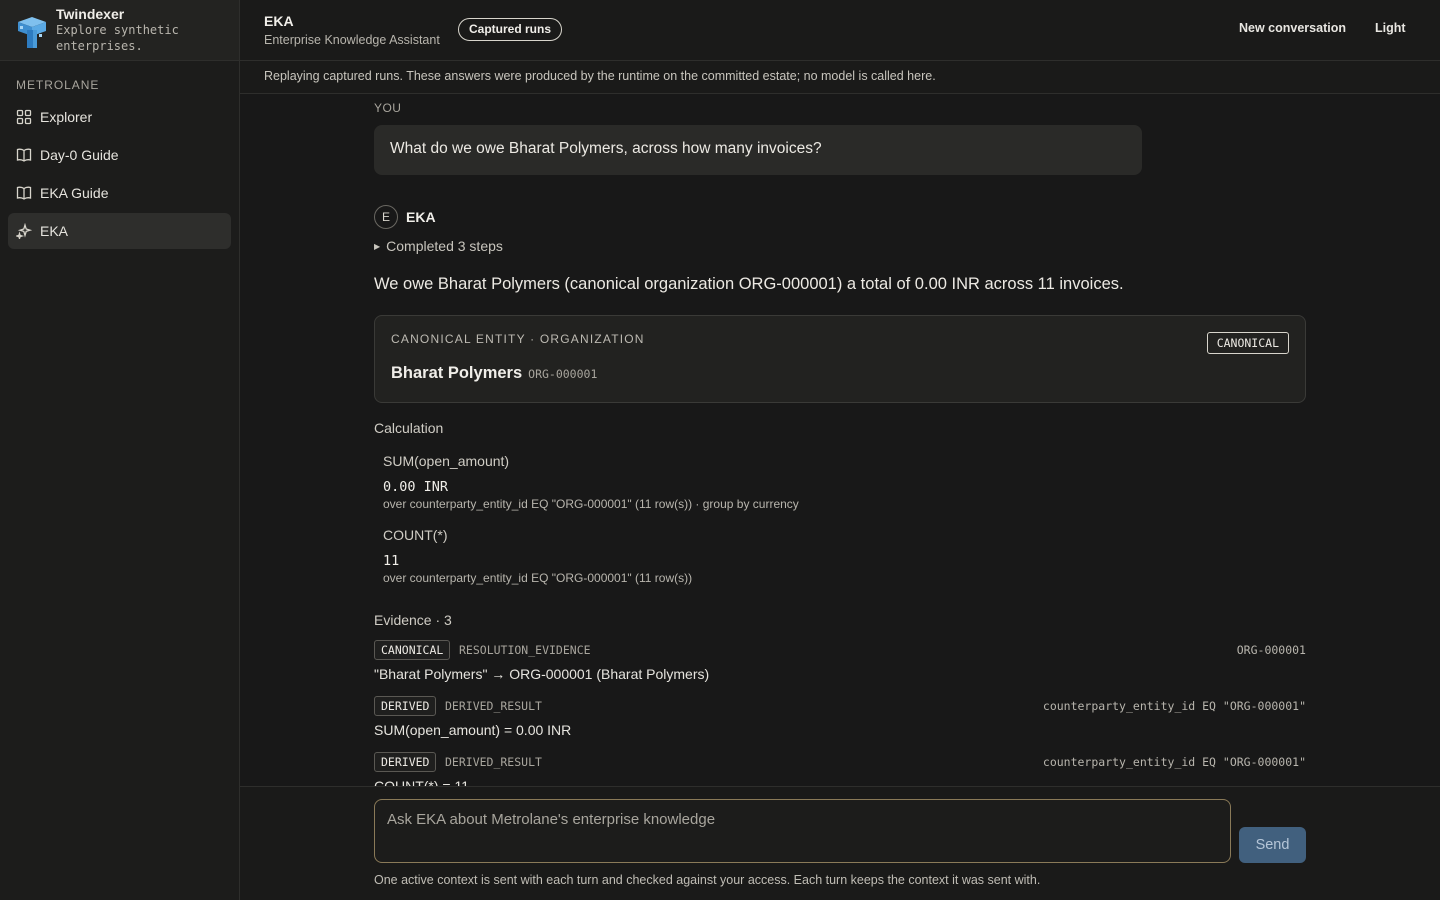  I want to click on sidebar-item-eka-guide: EKA Guide, so click(119, 193).